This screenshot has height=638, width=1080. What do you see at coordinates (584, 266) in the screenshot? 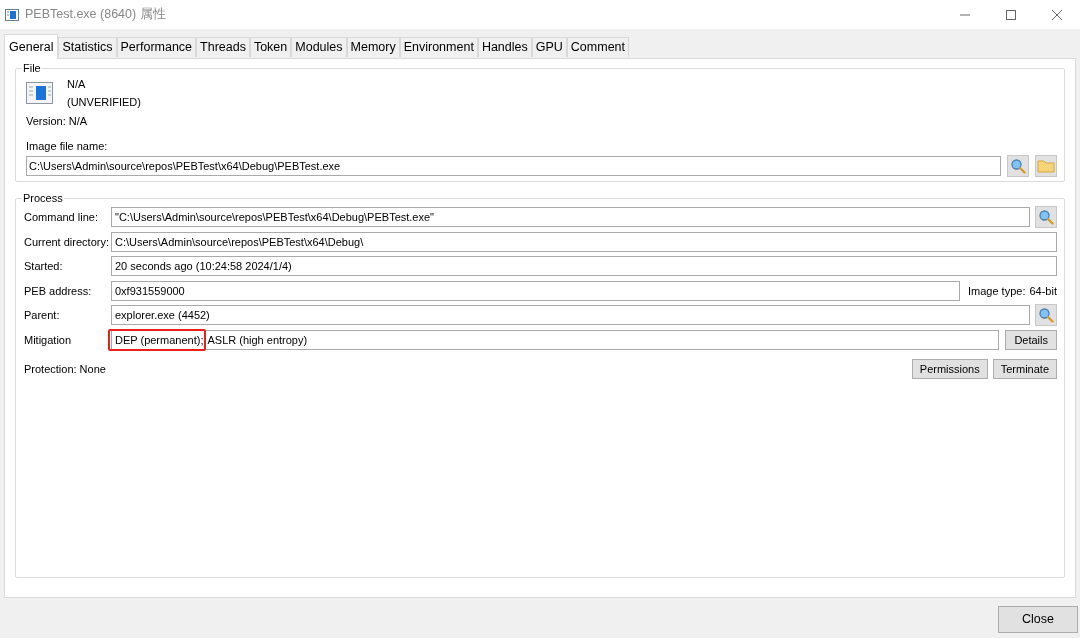
I see `value-field: 20 seconds ago (10:24:58 2024/1/4)` at bounding box center [584, 266].